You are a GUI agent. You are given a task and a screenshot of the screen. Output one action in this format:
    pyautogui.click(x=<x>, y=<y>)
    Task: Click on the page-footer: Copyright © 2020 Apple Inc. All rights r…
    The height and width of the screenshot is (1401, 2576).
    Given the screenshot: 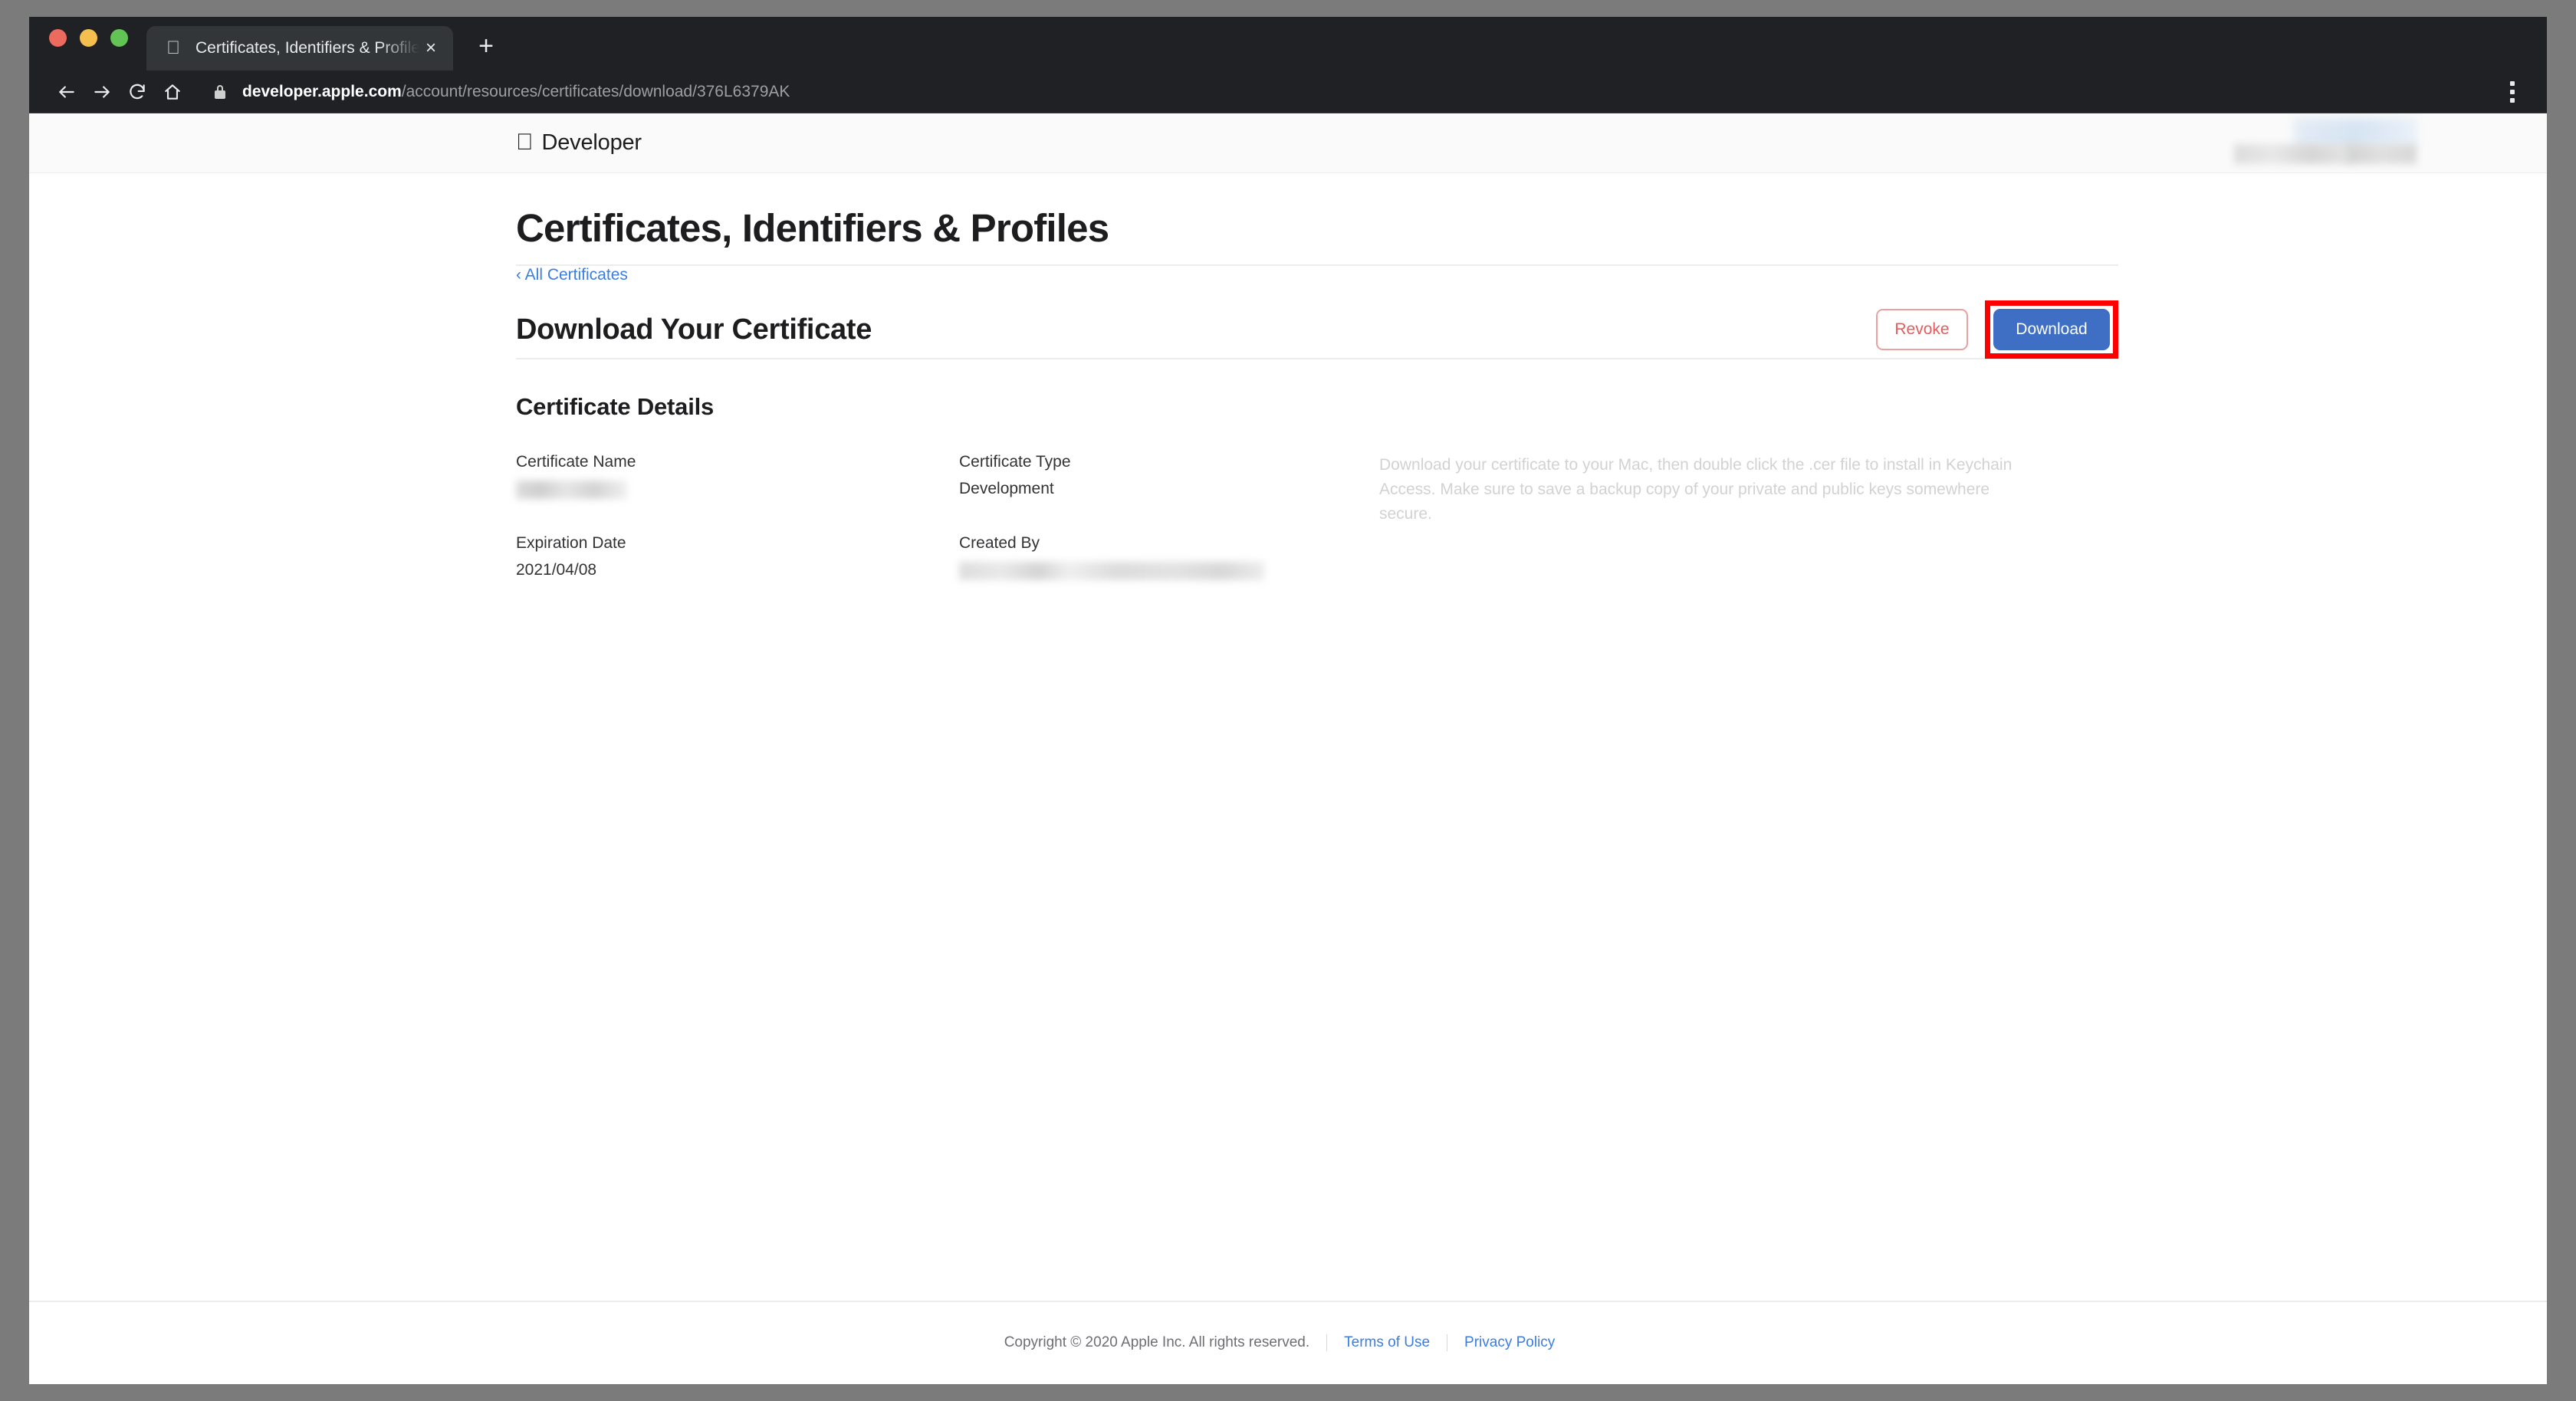 What is the action you would take?
    pyautogui.click(x=1288, y=1342)
    